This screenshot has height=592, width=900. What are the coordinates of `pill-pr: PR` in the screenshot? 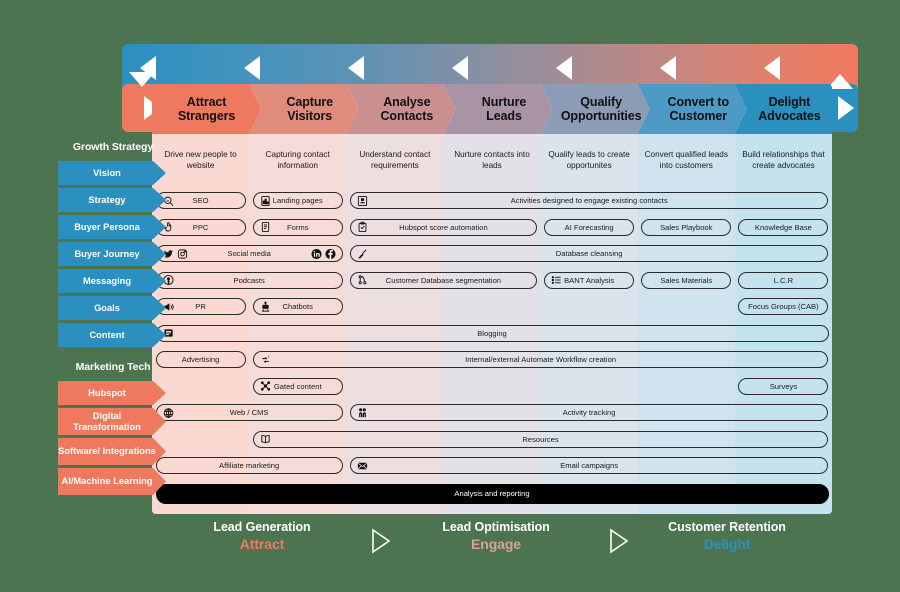 It's located at (200, 306).